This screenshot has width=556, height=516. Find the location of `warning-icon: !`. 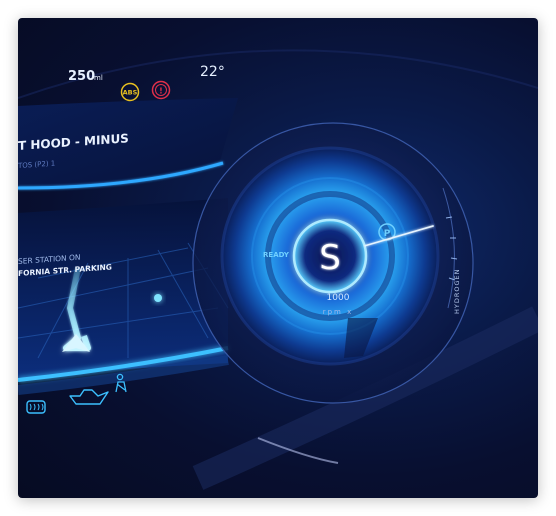

warning-icon: ! is located at coordinates (161, 90).